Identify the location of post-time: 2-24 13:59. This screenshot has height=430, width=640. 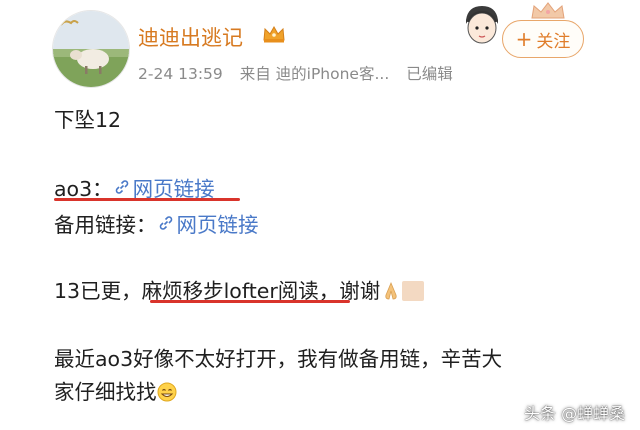
(180, 74).